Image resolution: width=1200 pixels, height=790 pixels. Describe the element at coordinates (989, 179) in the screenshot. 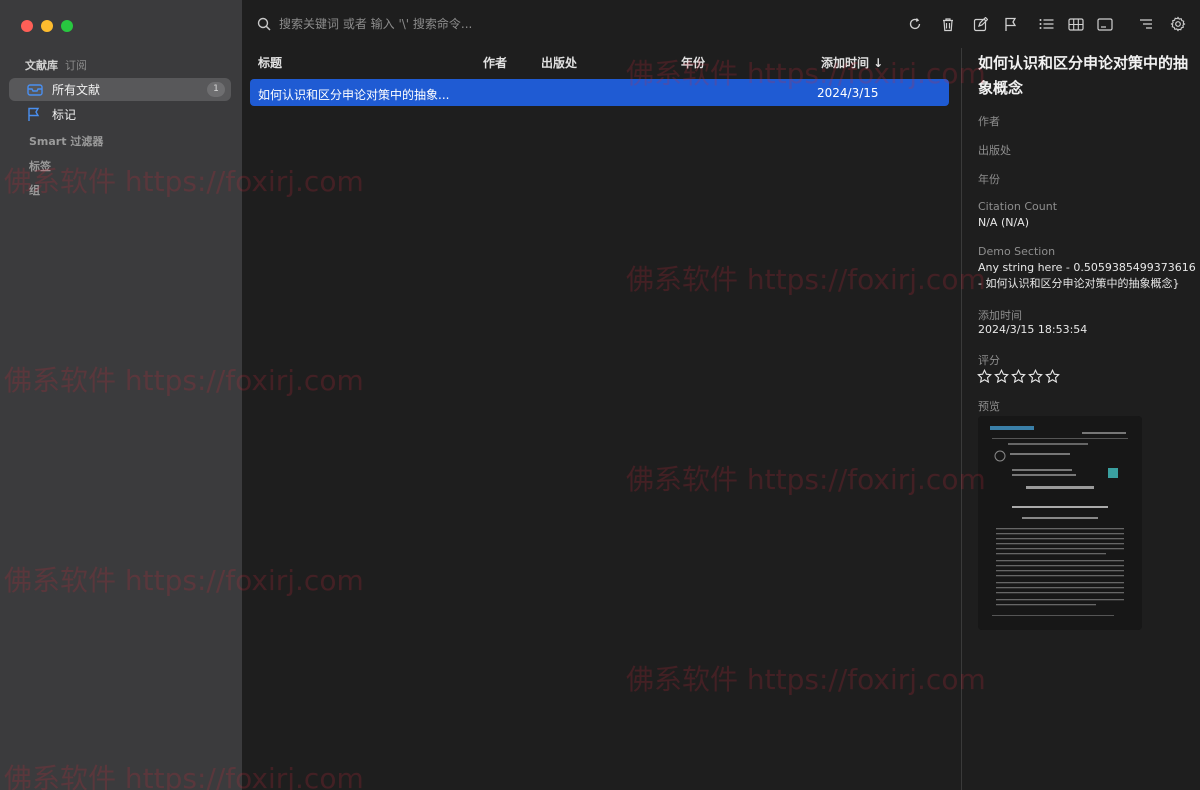

I see `year-label: 年份` at that location.